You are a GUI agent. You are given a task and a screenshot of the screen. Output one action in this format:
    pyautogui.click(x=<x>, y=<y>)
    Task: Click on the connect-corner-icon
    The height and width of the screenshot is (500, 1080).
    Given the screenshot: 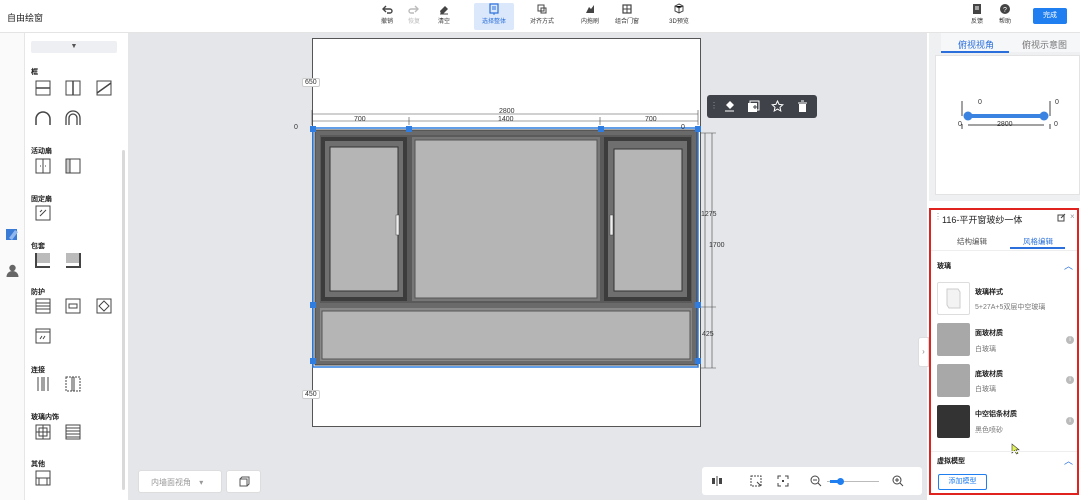 What is the action you would take?
    pyautogui.click(x=73, y=384)
    